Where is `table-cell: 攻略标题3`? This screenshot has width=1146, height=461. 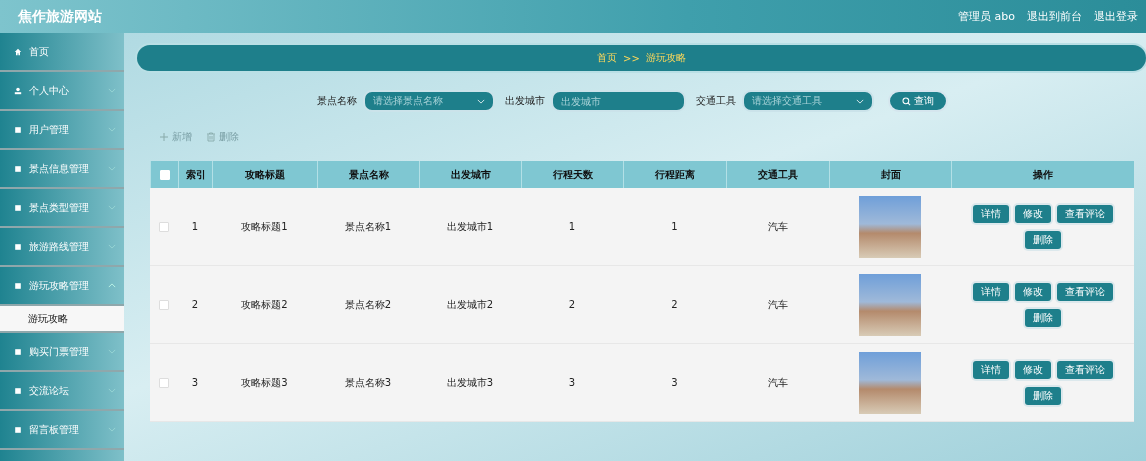
table-cell: 攻略标题3 is located at coordinates (264, 382).